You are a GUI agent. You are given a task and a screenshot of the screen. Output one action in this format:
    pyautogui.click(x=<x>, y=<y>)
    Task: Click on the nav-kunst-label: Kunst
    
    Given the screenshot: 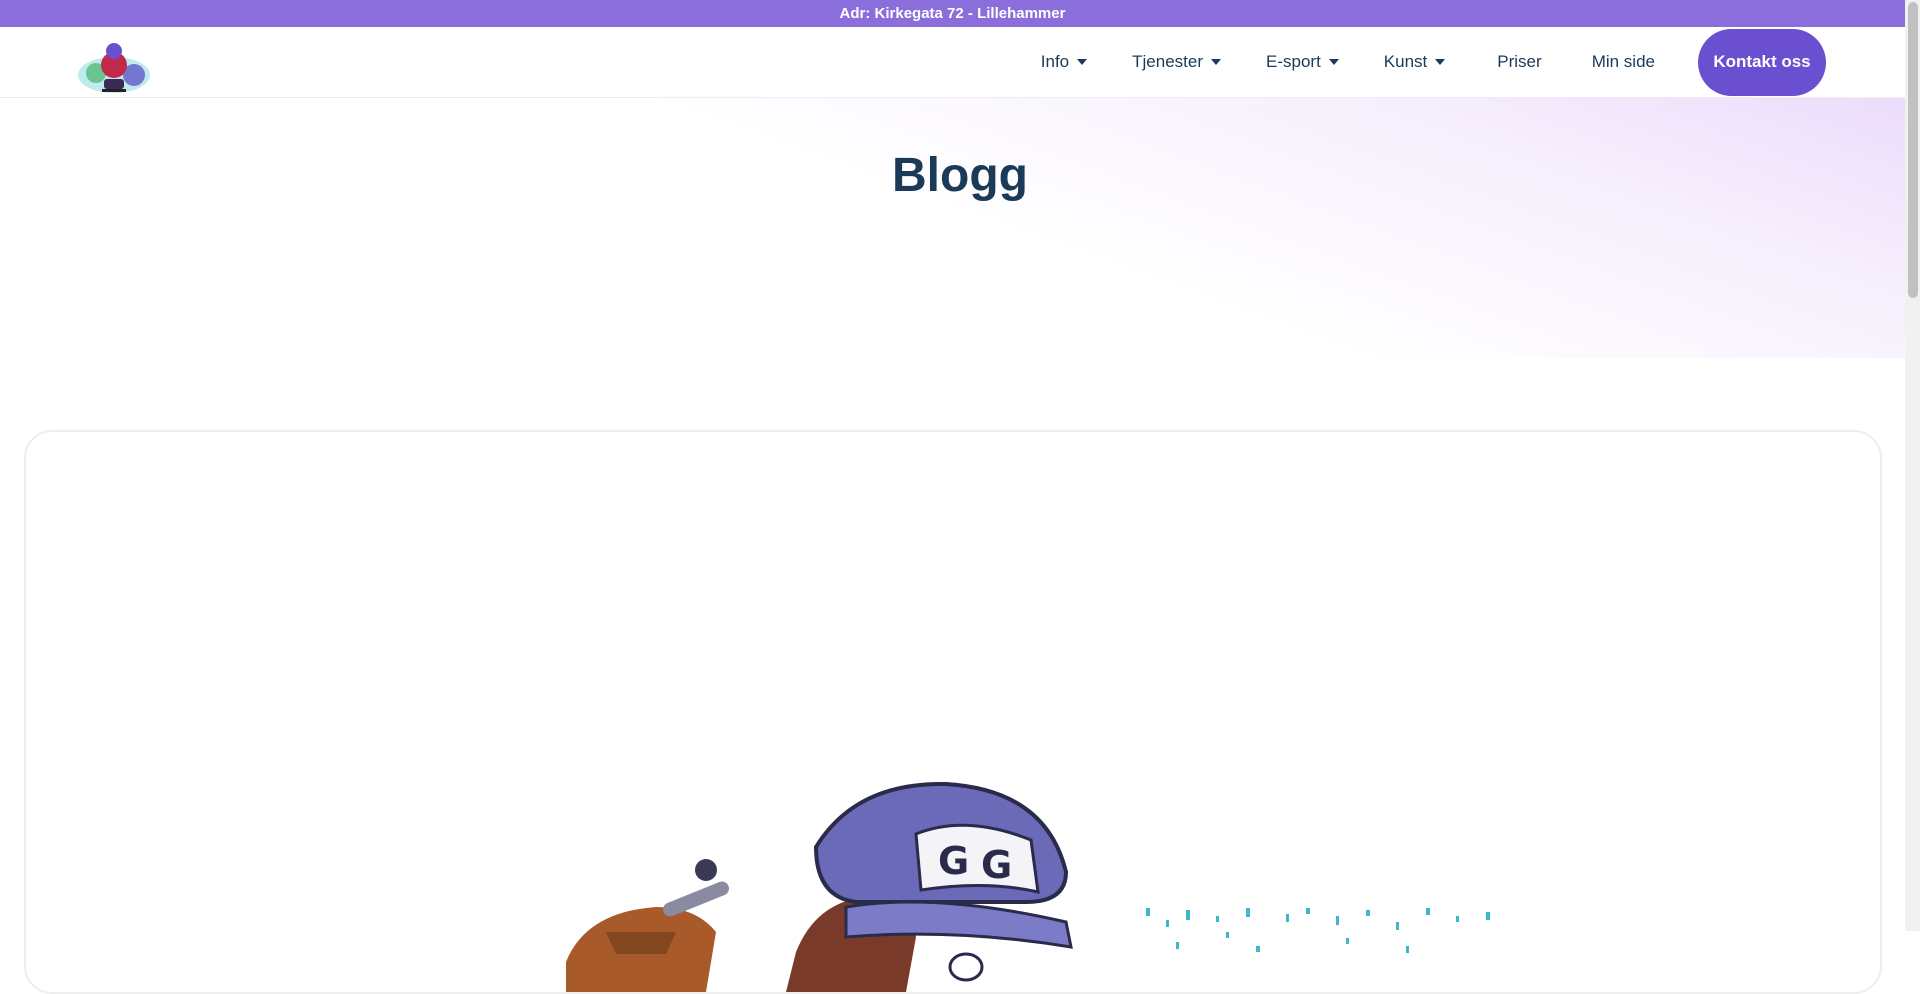 What is the action you would take?
    pyautogui.click(x=1405, y=61)
    